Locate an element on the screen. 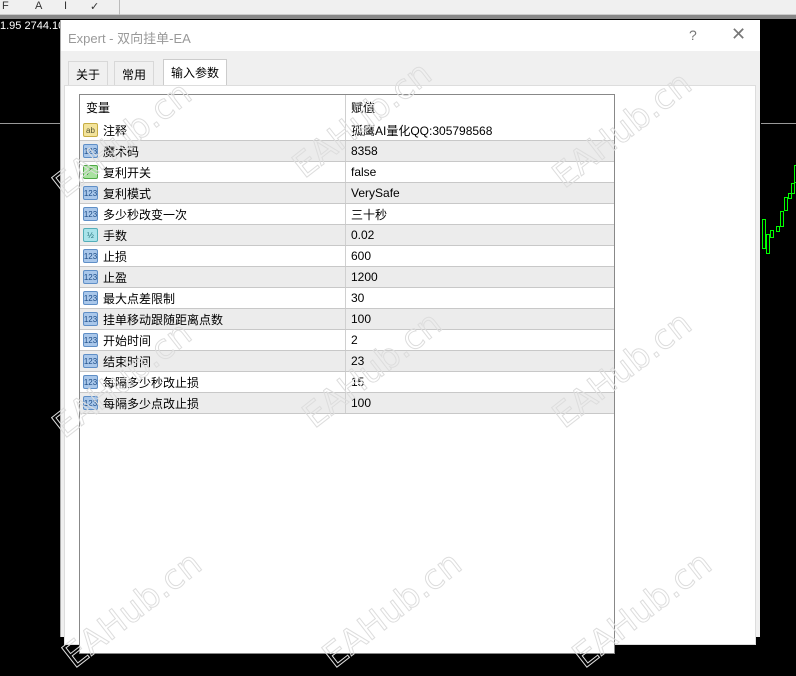 This screenshot has width=796, height=676. variable-name: 开始时间 is located at coordinates (127, 340).